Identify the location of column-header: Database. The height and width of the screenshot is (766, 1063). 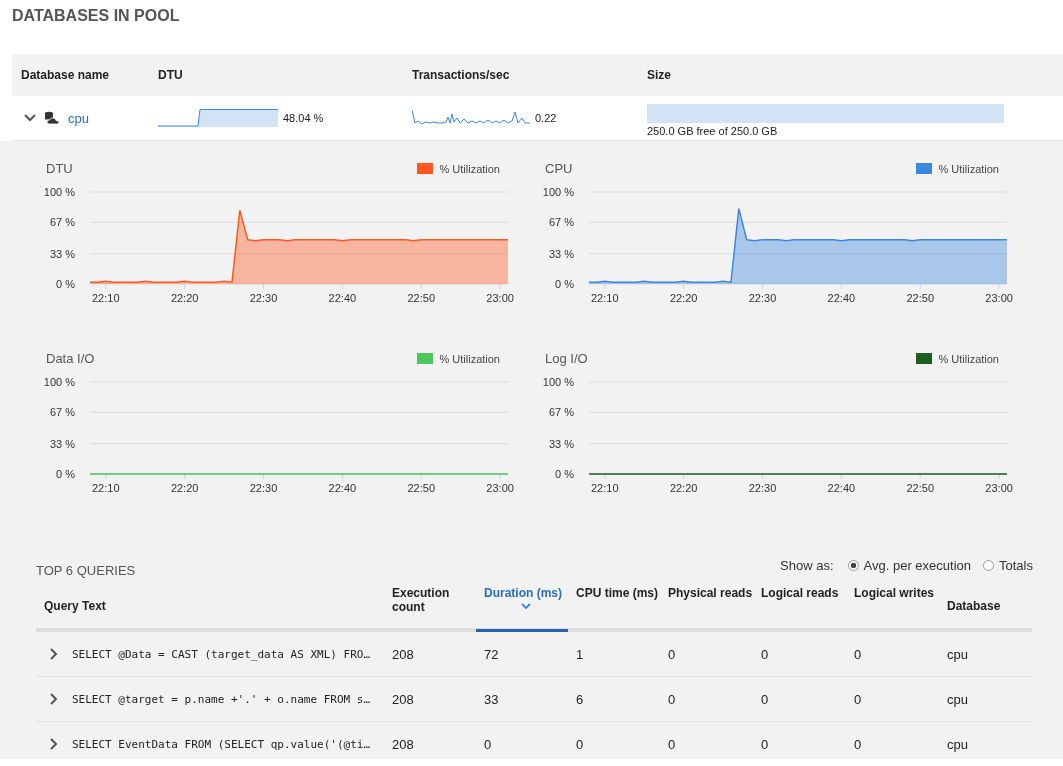
(985, 606).